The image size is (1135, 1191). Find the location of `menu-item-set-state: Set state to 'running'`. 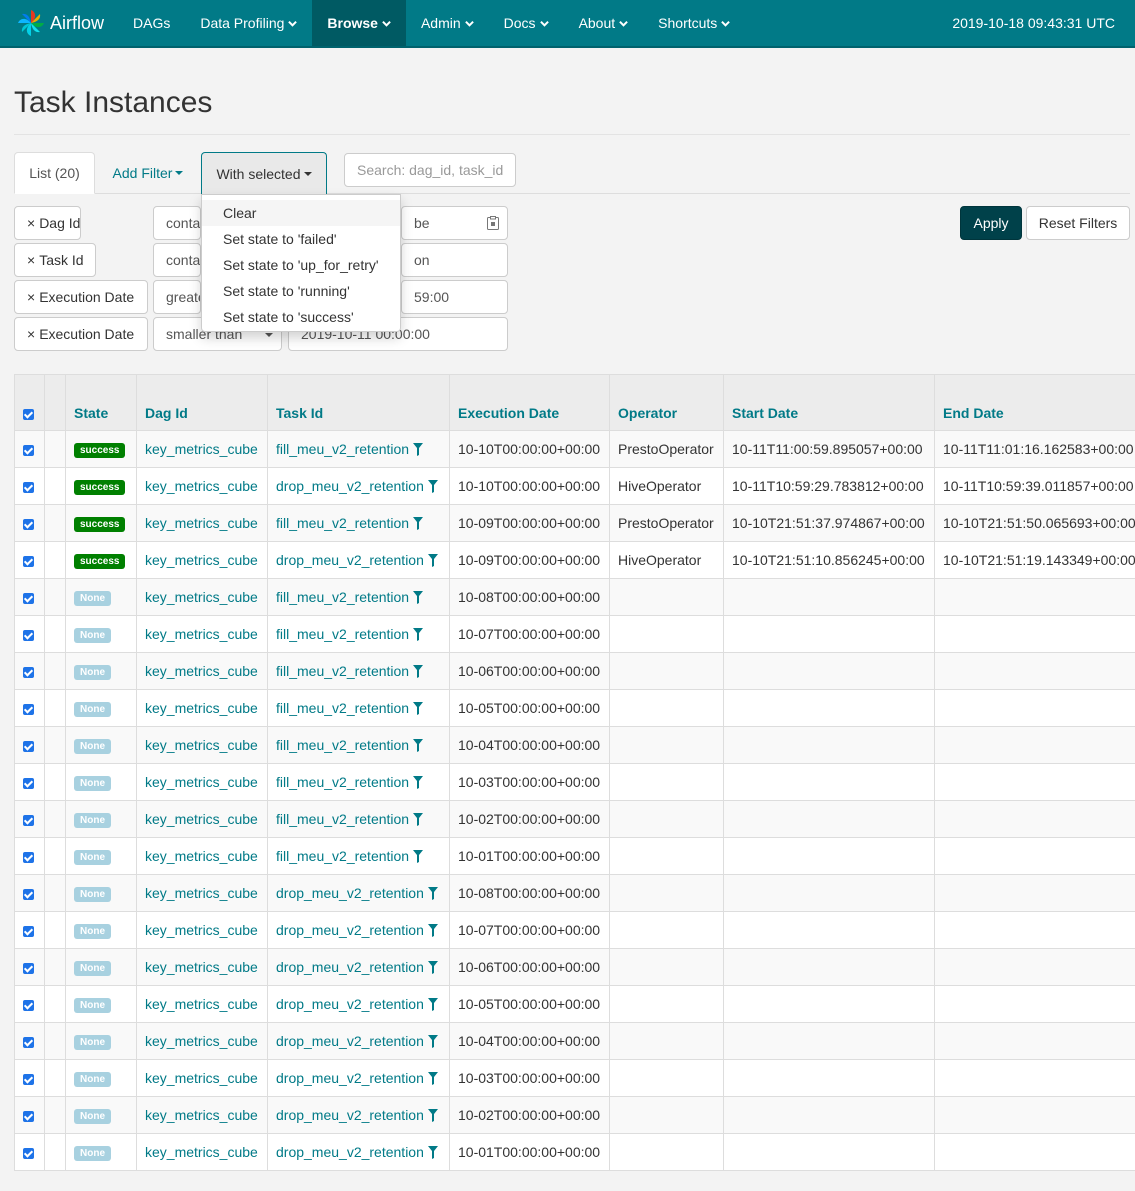

menu-item-set-state: Set state to 'running' is located at coordinates (301, 291).